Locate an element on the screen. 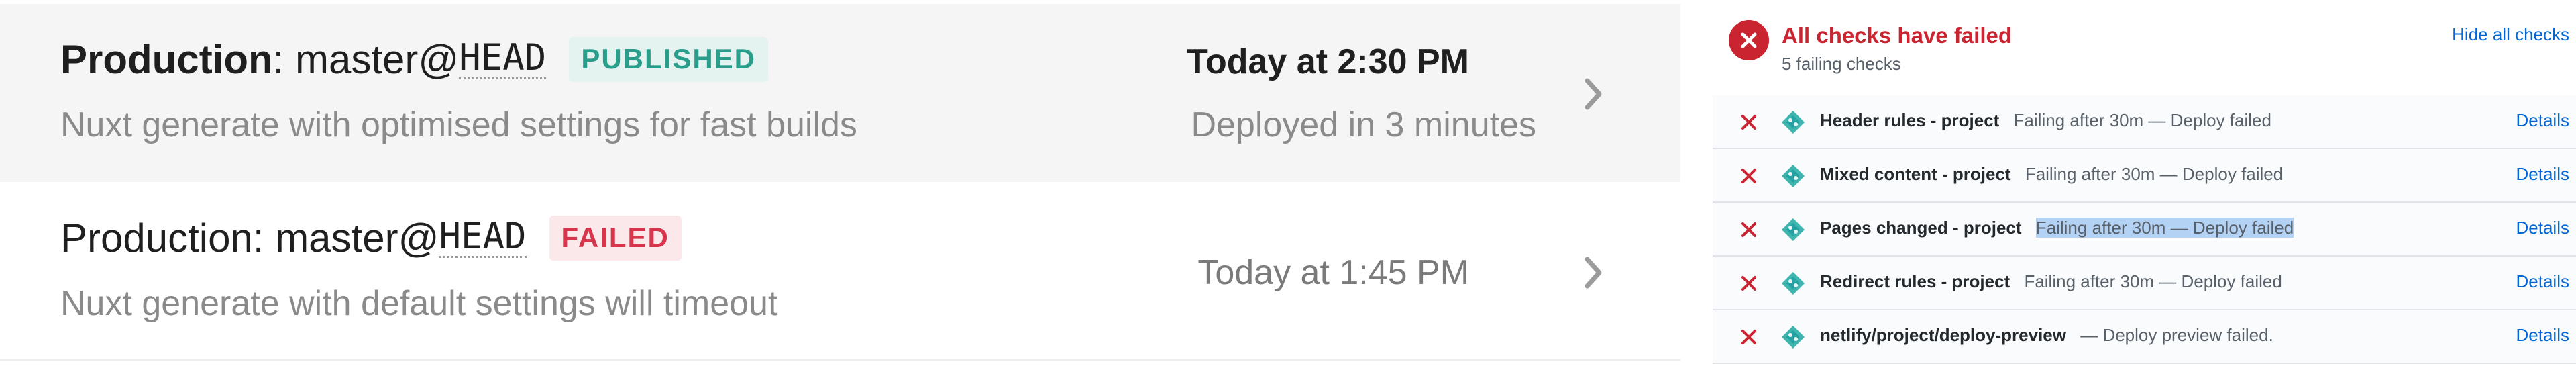  check-description: — Deploy preview failed. is located at coordinates (2176, 335).